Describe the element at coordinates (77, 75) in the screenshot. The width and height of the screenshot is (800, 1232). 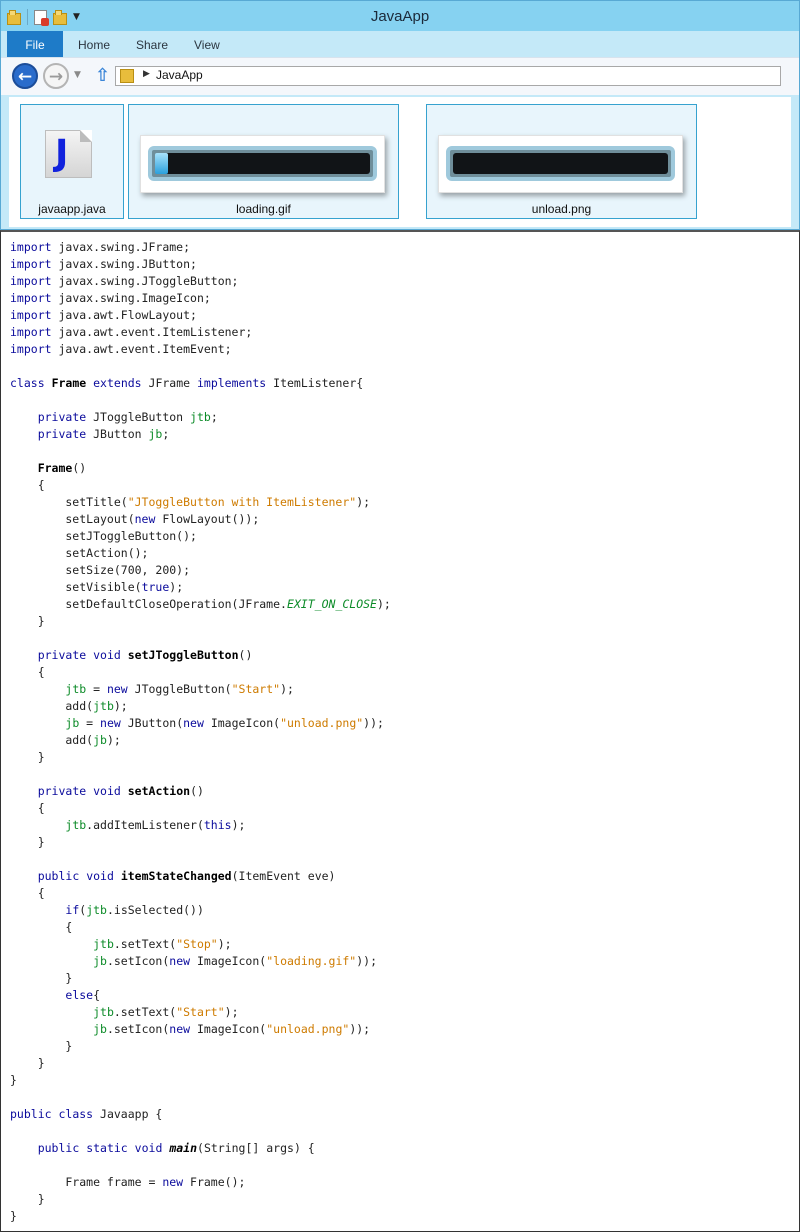
I see `recent-locations-dropdown-icon: ▼` at that location.